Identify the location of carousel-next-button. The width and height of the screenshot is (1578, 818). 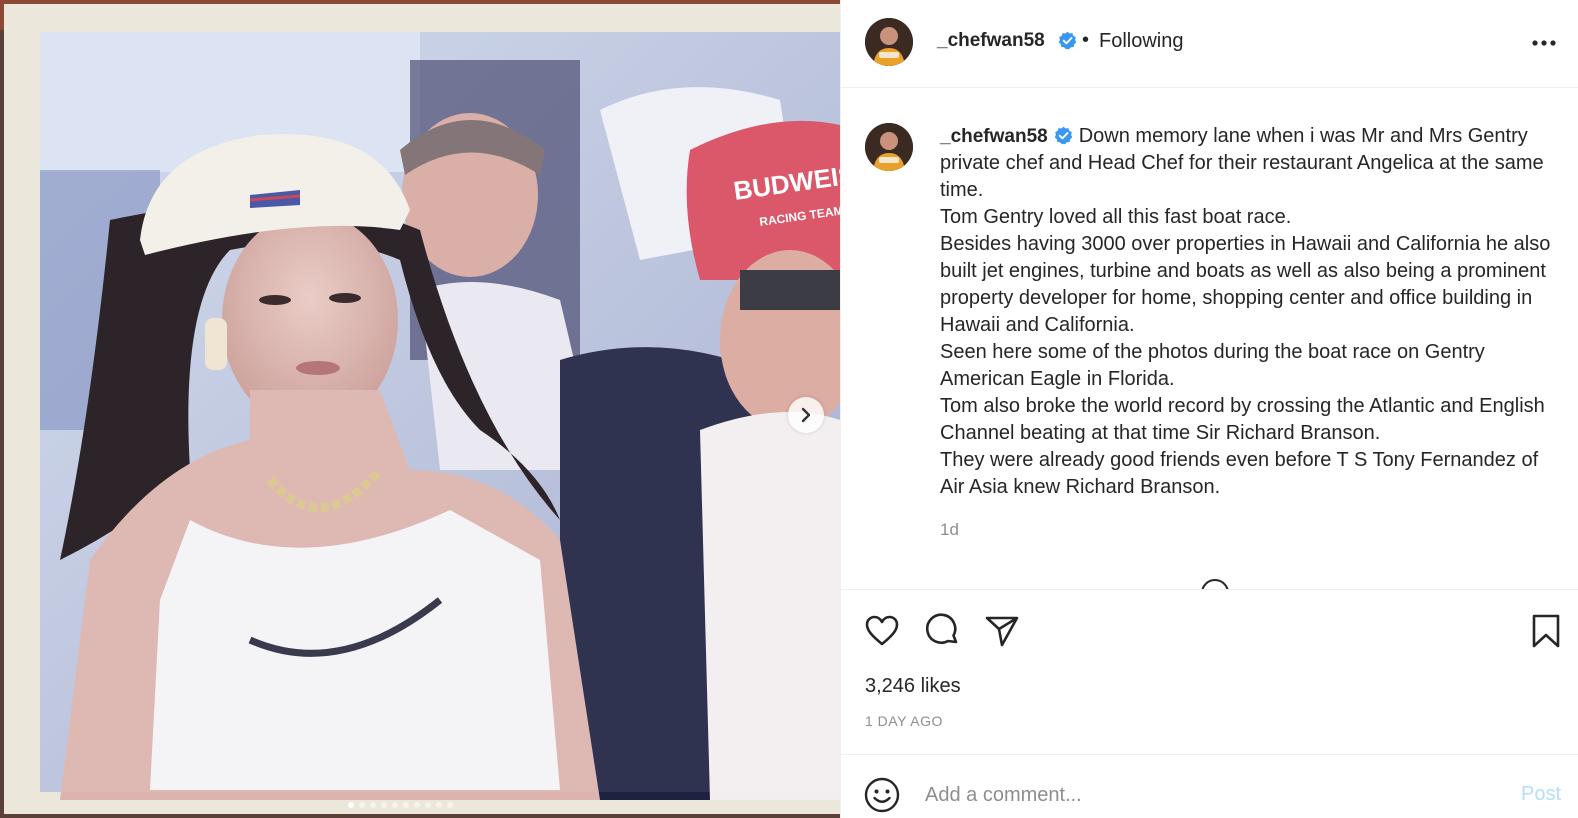
(806, 415).